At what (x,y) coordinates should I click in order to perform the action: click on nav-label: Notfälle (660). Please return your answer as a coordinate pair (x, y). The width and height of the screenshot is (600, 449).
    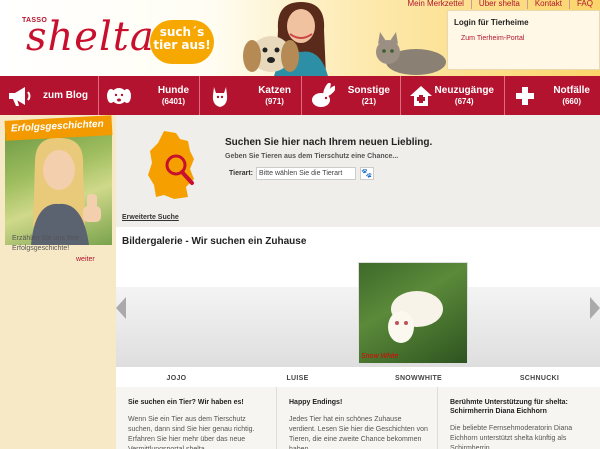
    Looking at the image, I should click on (571, 95).